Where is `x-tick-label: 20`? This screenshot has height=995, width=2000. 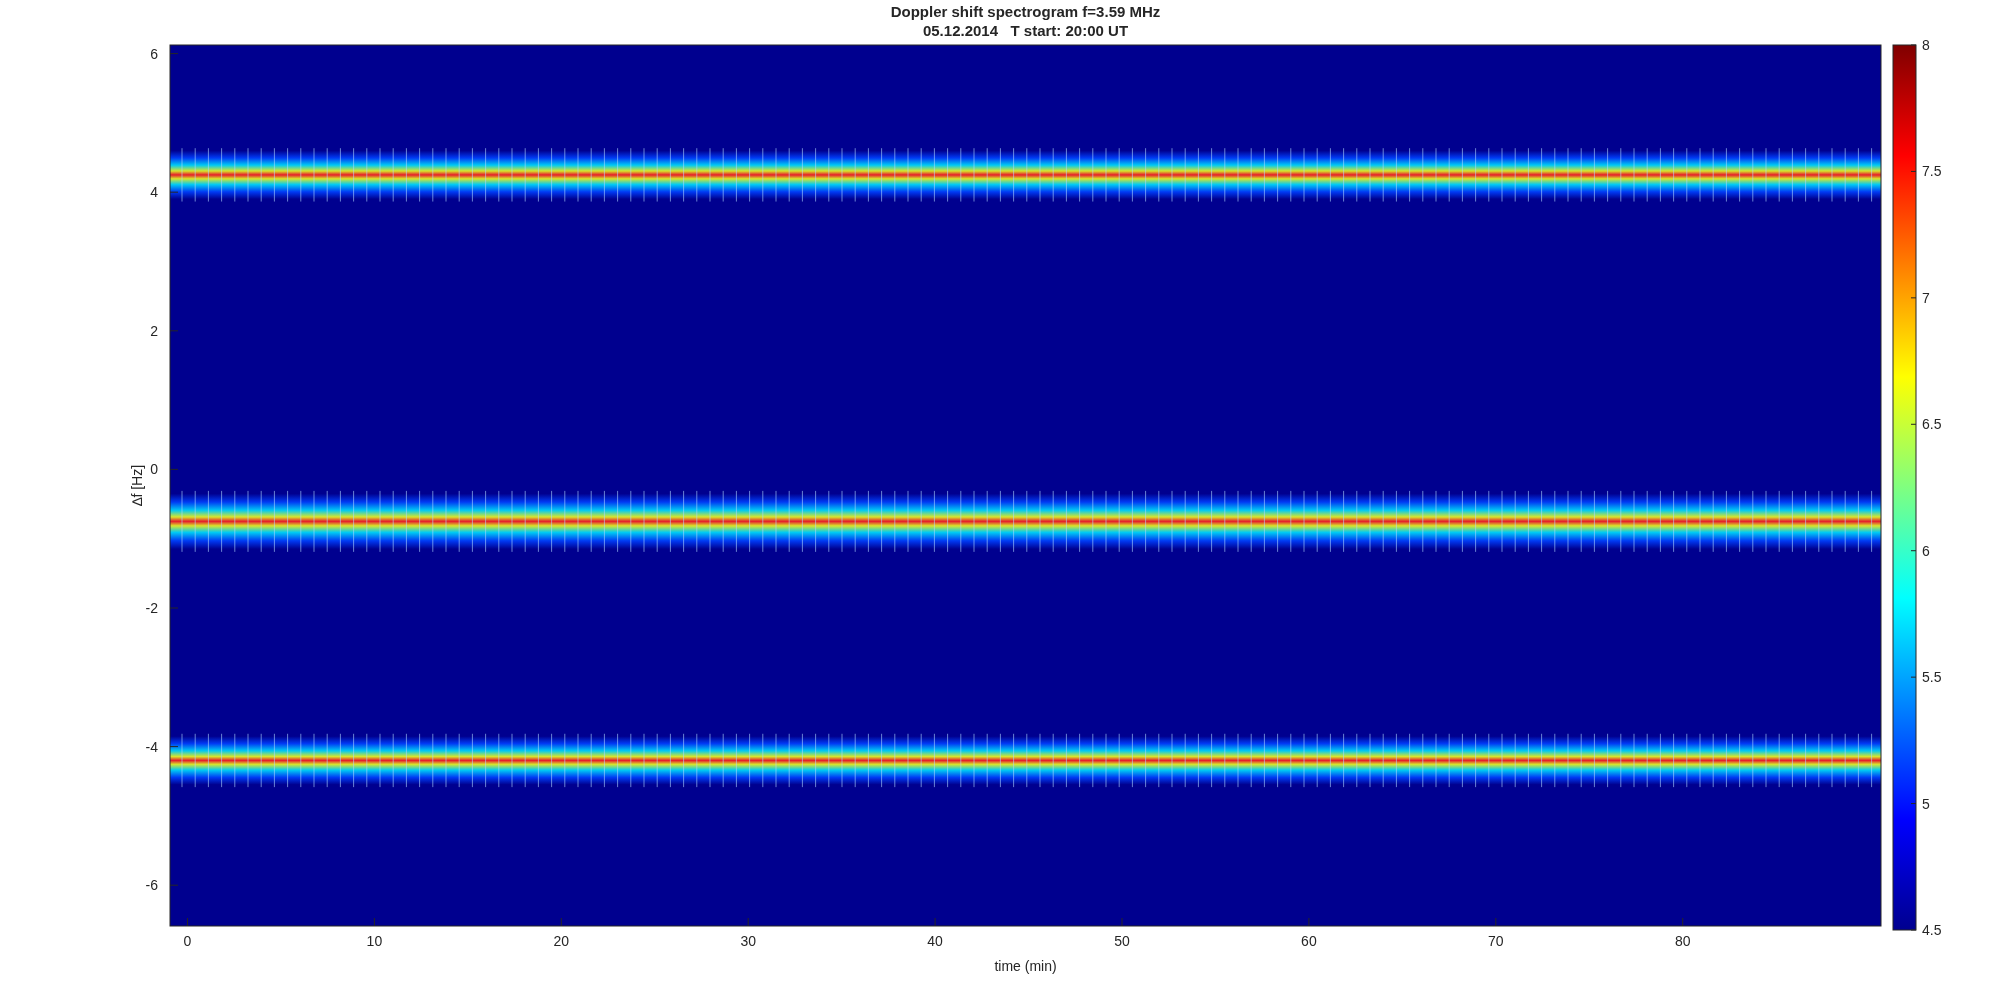 x-tick-label: 20 is located at coordinates (561, 941).